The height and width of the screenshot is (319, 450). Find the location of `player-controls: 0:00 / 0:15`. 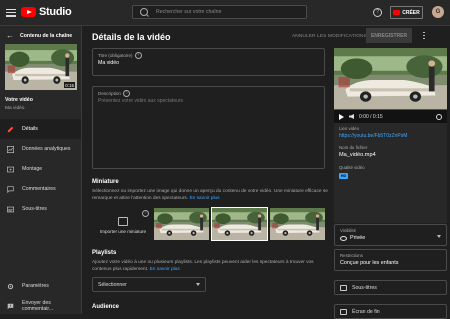

player-controls: 0:00 / 0:15 is located at coordinates (390, 116).